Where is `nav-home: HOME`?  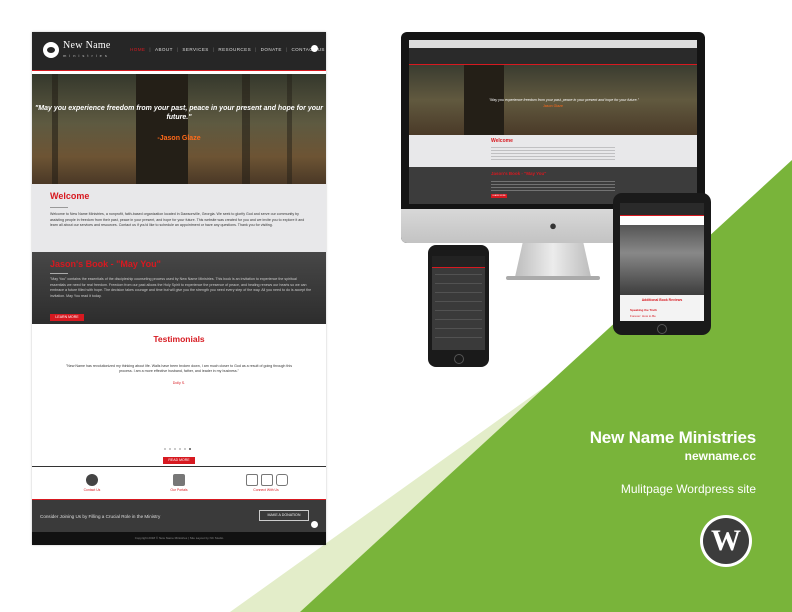 nav-home: HOME is located at coordinates (137, 49).